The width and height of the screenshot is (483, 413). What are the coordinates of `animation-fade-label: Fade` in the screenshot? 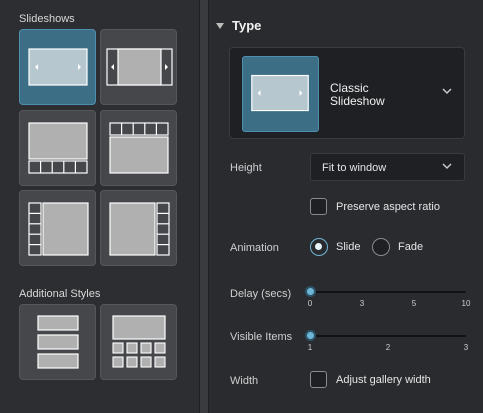 It's located at (411, 247).